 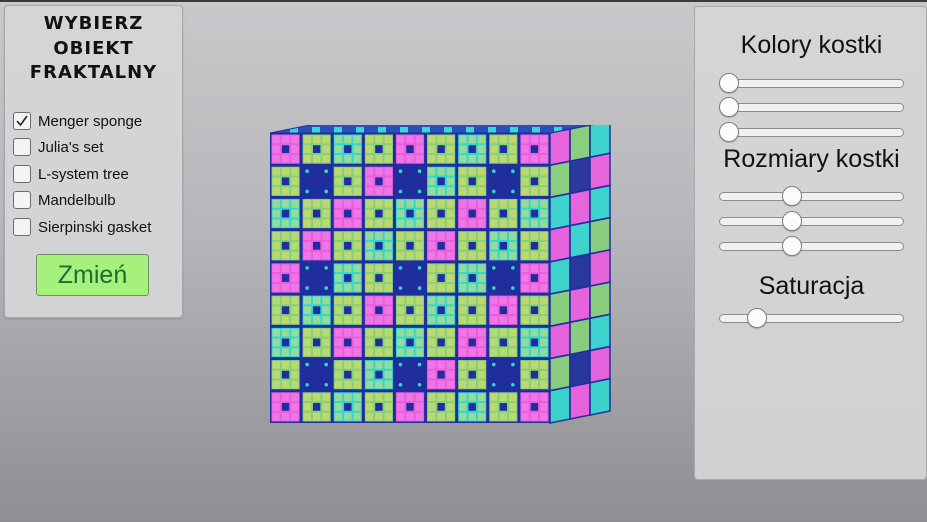 I want to click on option-mandelbulb: Mandelbulb, so click(x=64, y=200).